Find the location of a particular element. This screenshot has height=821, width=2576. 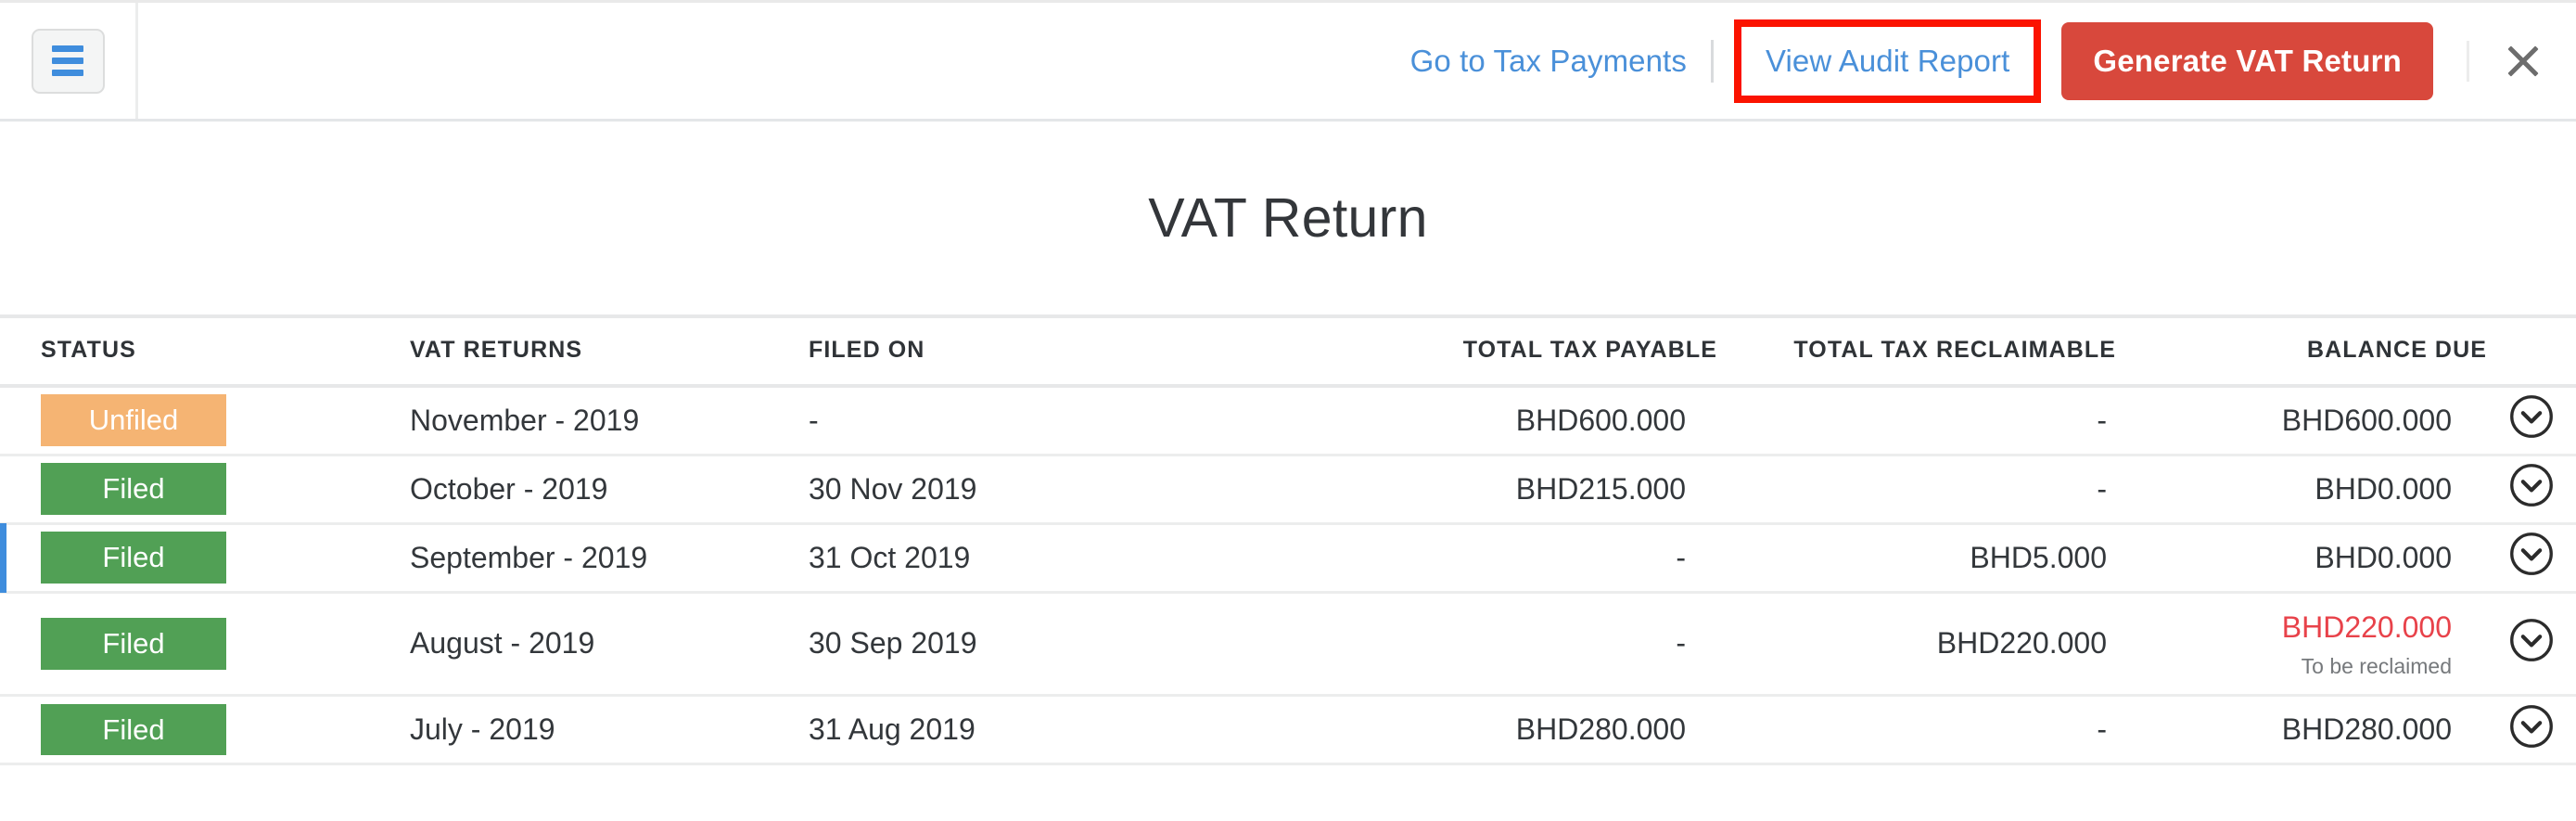

cell-total-tax-reclaimable: BHD220.000 is located at coordinates (1916, 645).